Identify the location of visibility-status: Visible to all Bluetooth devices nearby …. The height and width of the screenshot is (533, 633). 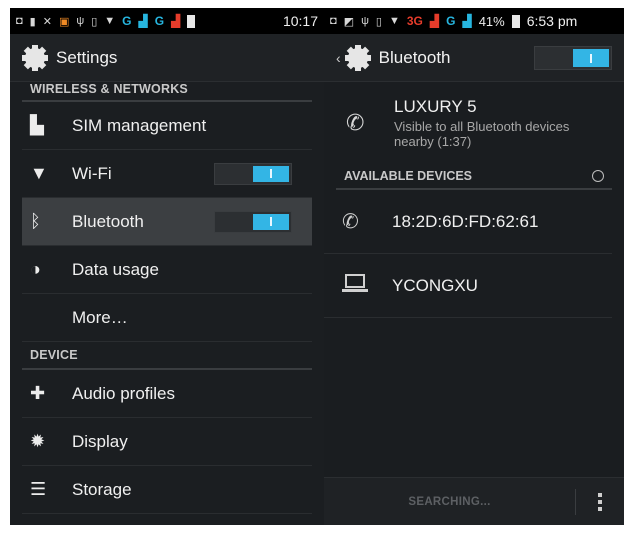
(482, 134).